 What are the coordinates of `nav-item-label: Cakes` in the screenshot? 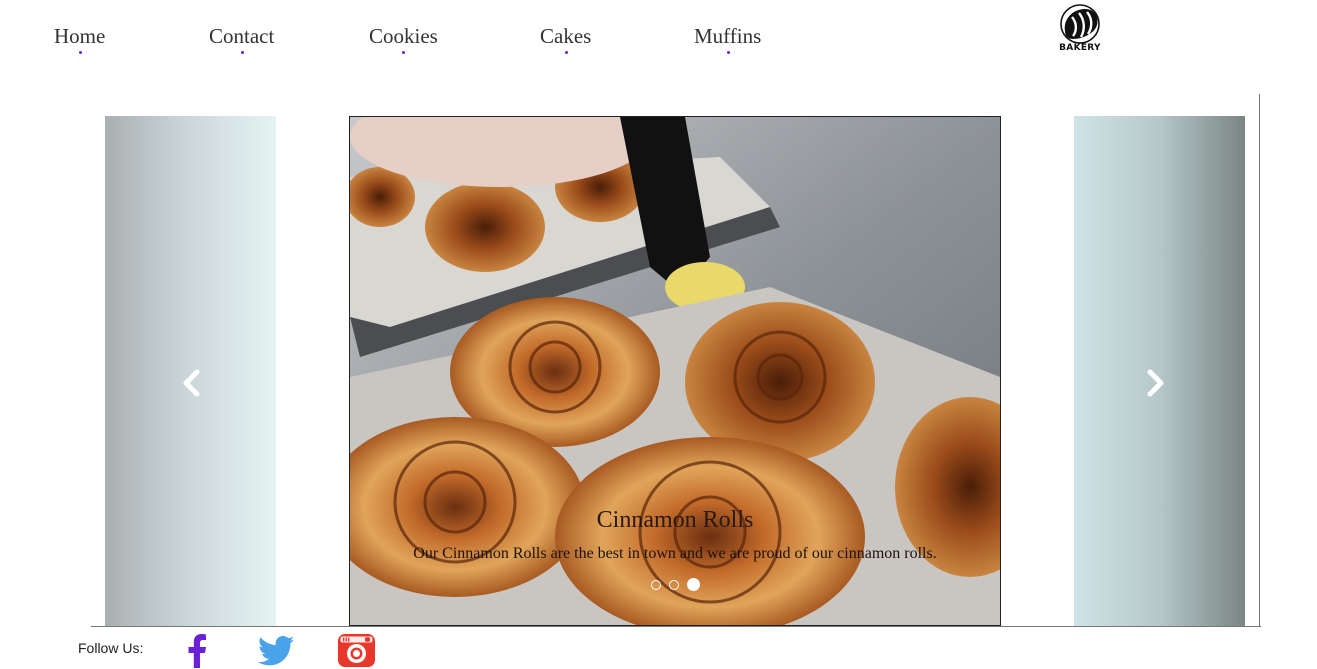 It's located at (566, 36).